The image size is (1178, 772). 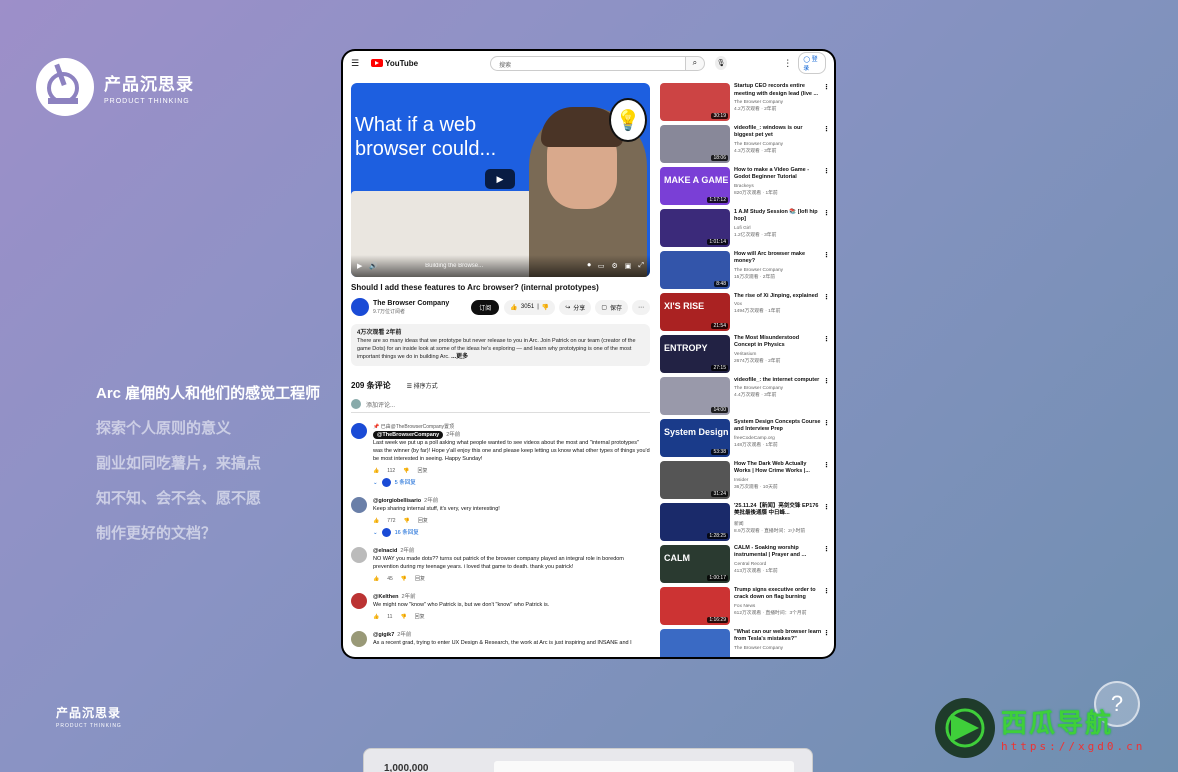 I want to click on video-thumbnail: ENTROPY 27:15, so click(x=695, y=354).